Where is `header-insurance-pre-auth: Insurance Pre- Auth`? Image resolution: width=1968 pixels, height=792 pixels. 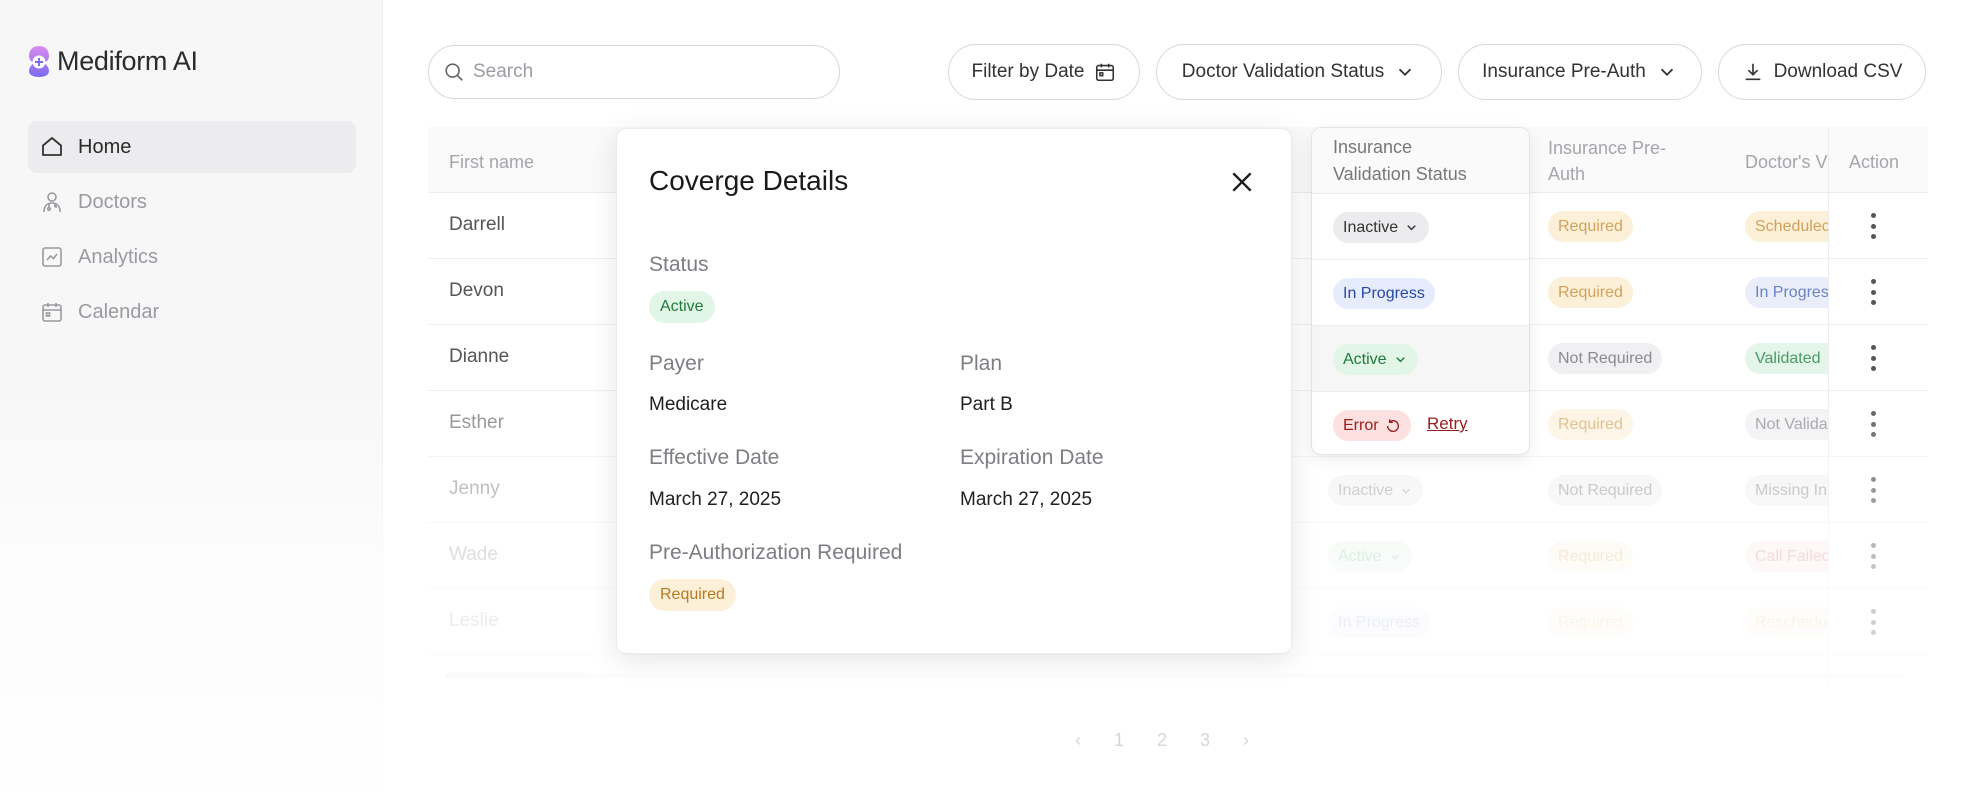
header-insurance-pre-auth: Insurance Pre- Auth is located at coordinates (1607, 161).